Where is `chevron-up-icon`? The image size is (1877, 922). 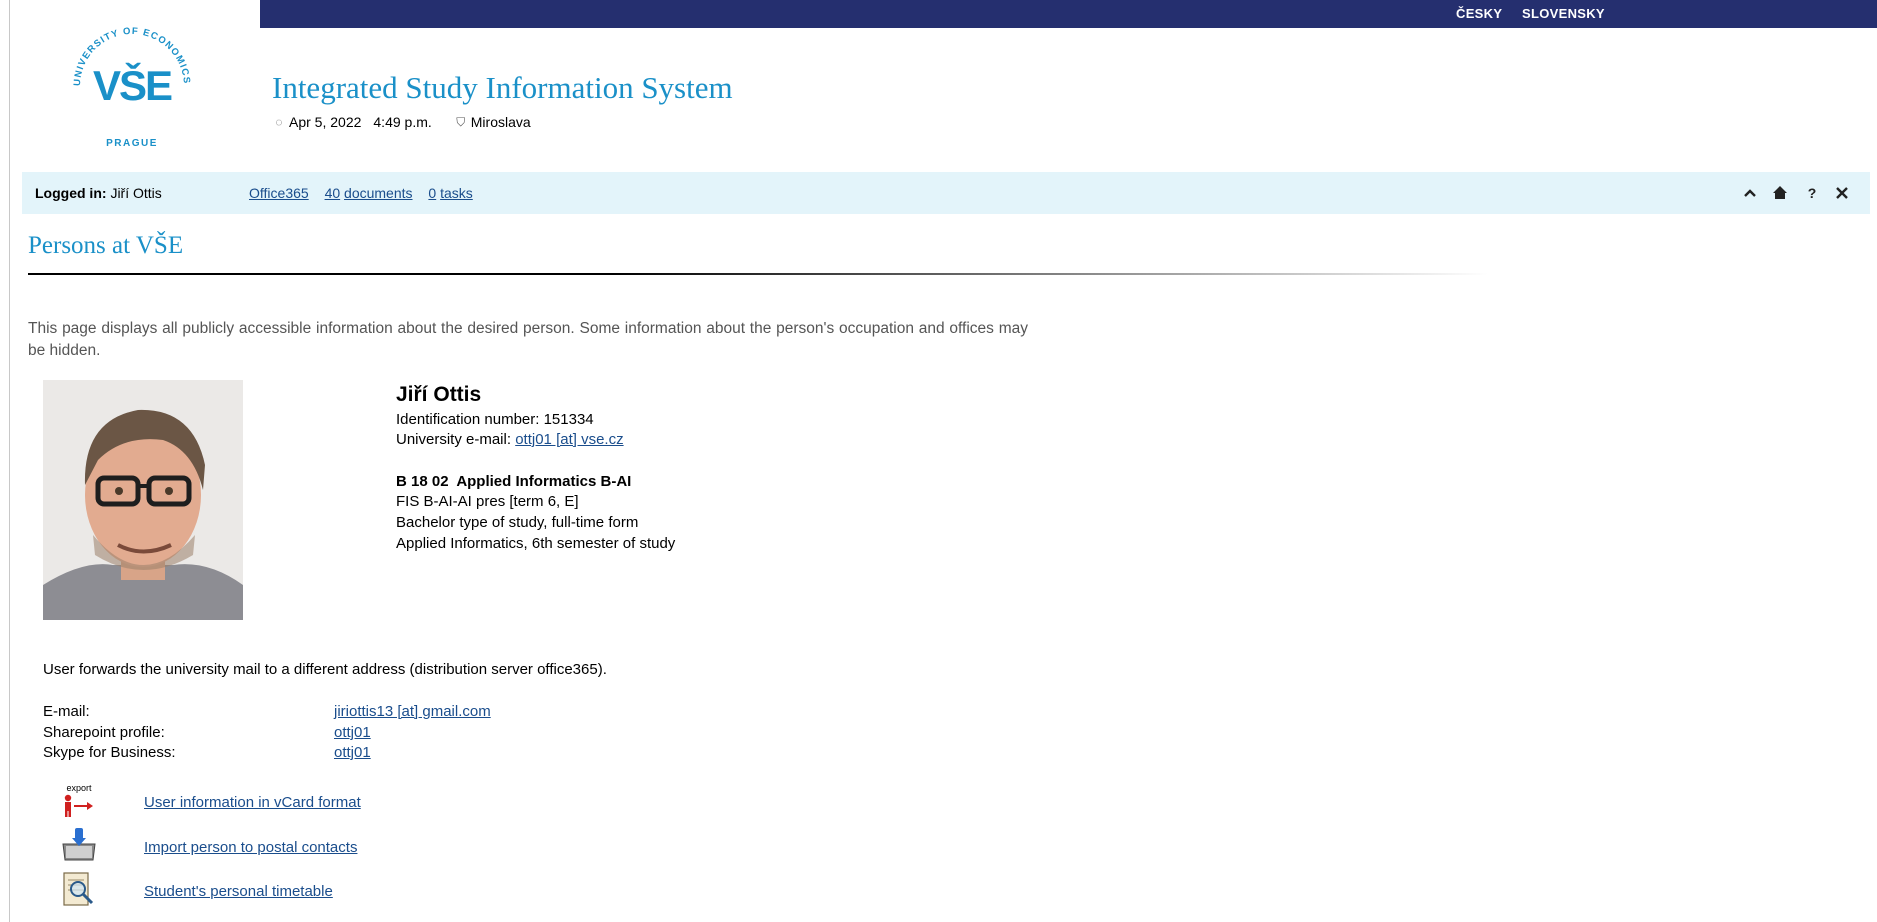 chevron-up-icon is located at coordinates (1750, 193).